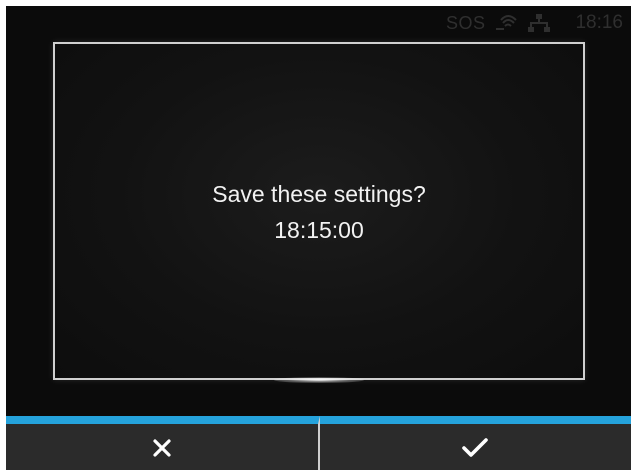 The height and width of the screenshot is (476, 637). Describe the element at coordinates (162, 447) in the screenshot. I see `close-icon` at that location.